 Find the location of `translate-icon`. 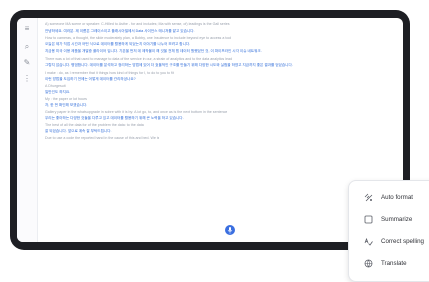

translate-icon is located at coordinates (368, 263).